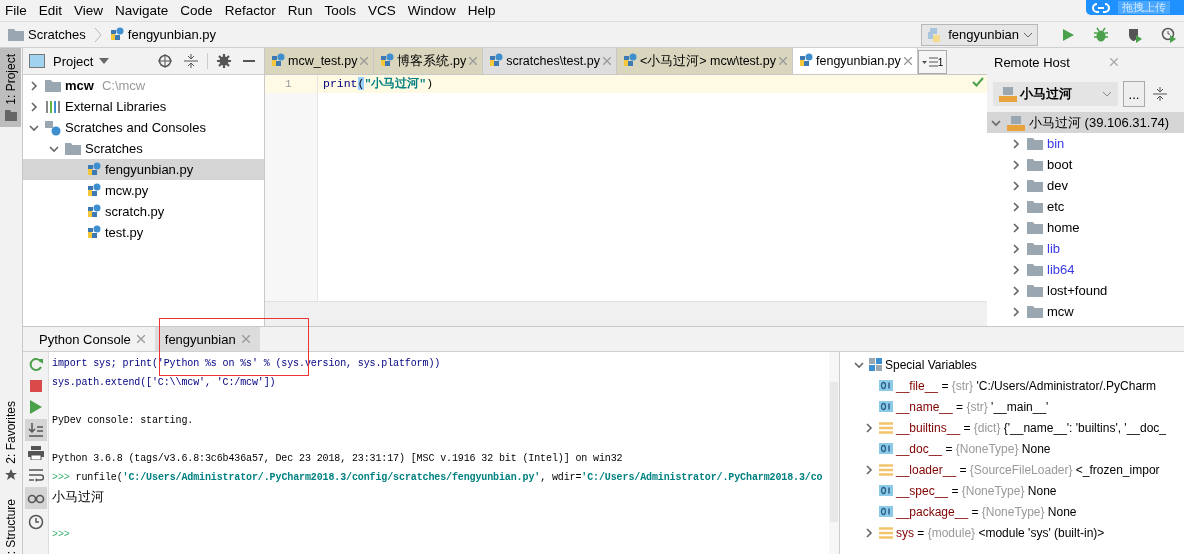  What do you see at coordinates (1135, 34) in the screenshot?
I see `shield-run-icon` at bounding box center [1135, 34].